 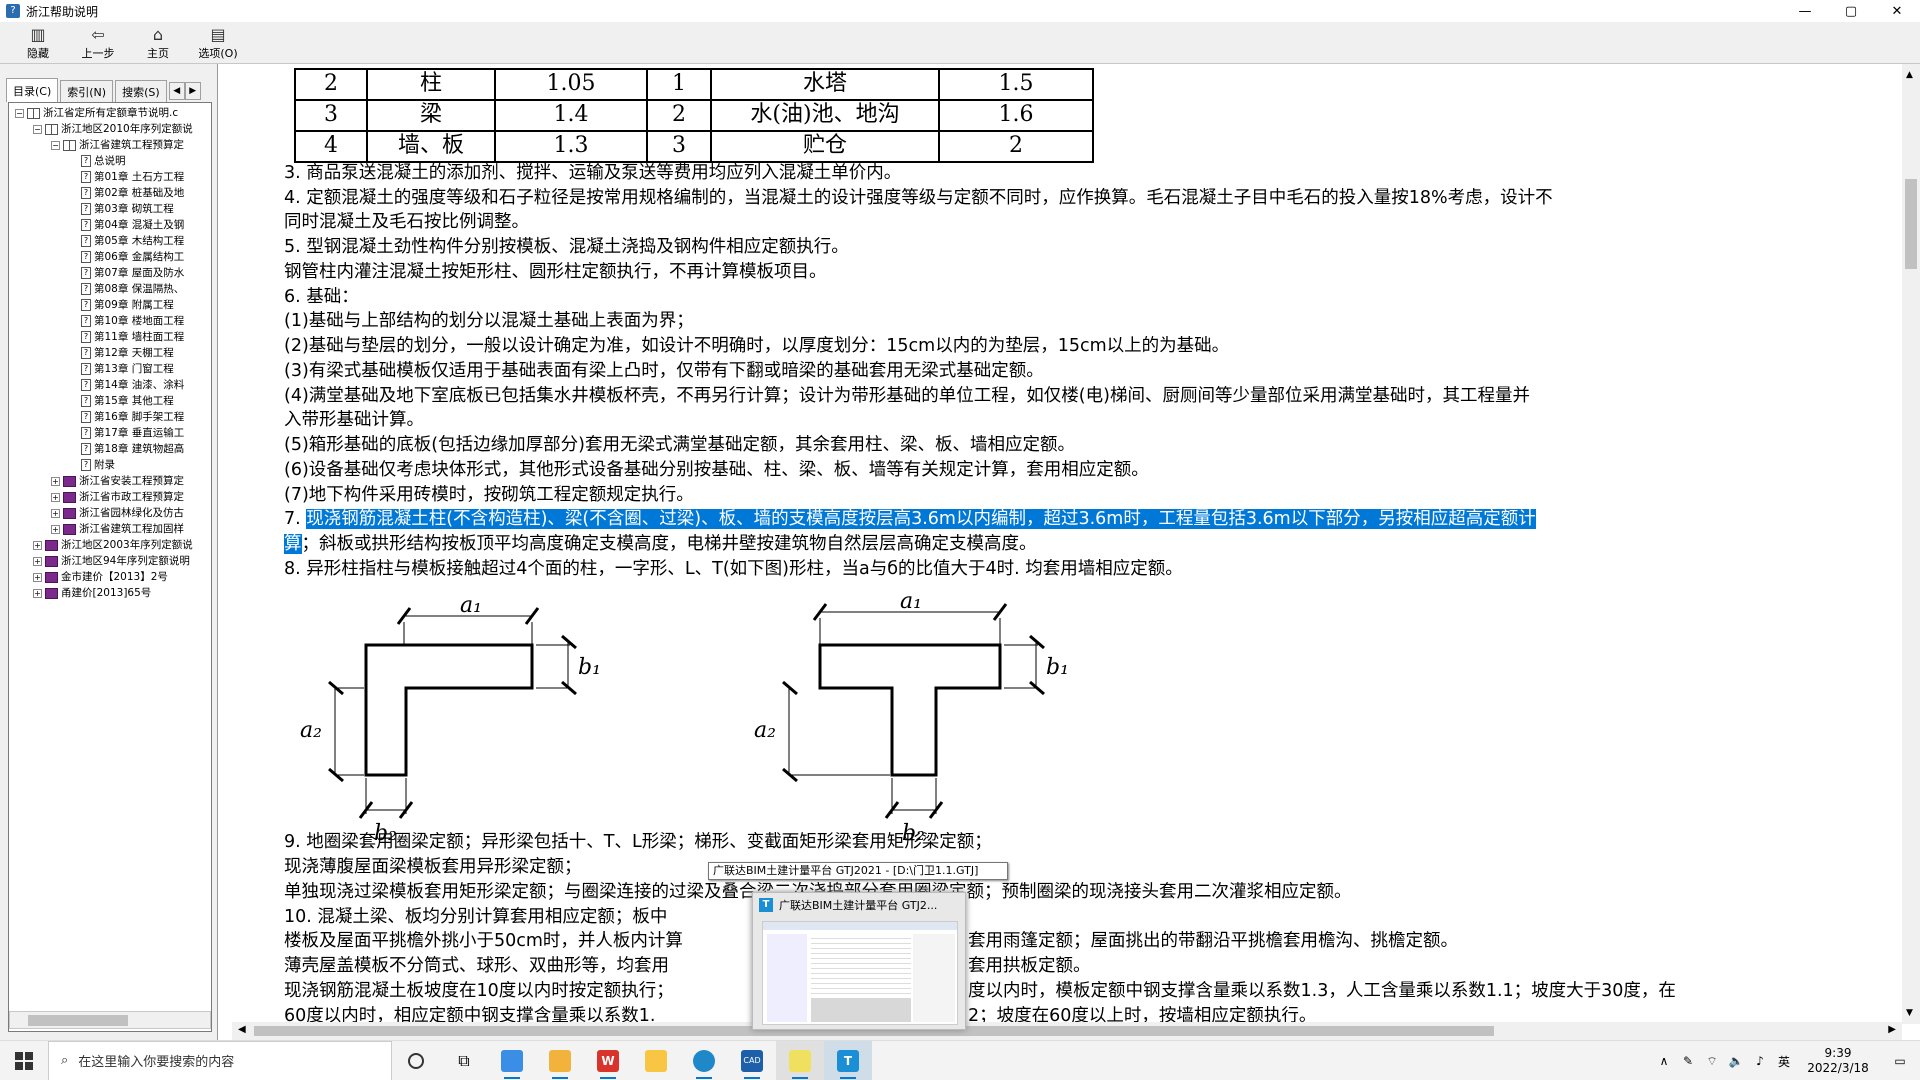 I want to click on taskbar-app-gtj: T, so click(x=848, y=1060).